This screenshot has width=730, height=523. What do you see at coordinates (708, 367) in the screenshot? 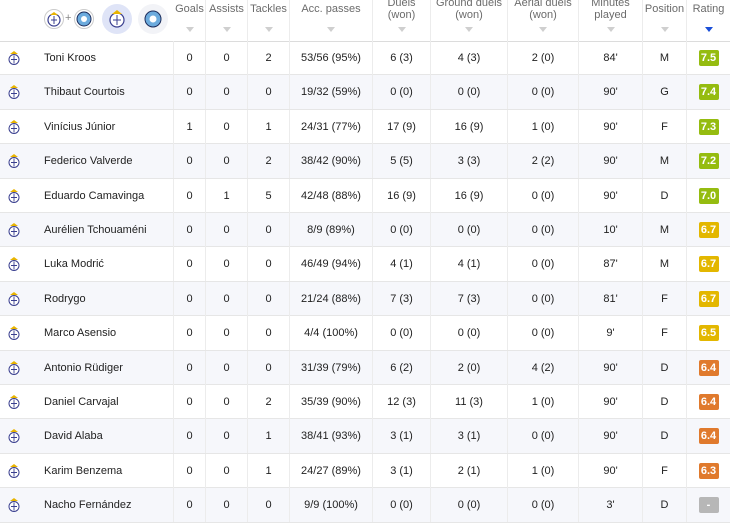
I see `rating-badge: 6.4` at bounding box center [708, 367].